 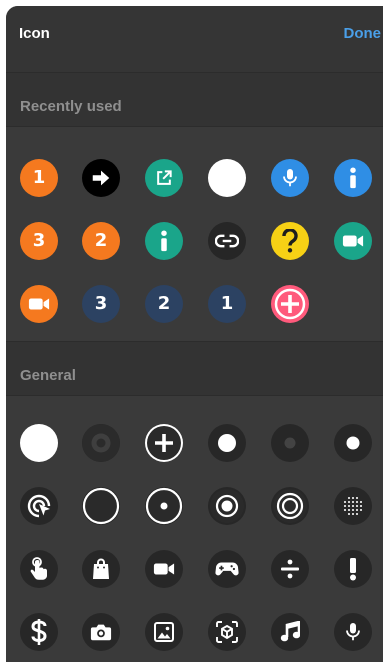 I want to click on video-camera-glyph, so click(x=164, y=569).